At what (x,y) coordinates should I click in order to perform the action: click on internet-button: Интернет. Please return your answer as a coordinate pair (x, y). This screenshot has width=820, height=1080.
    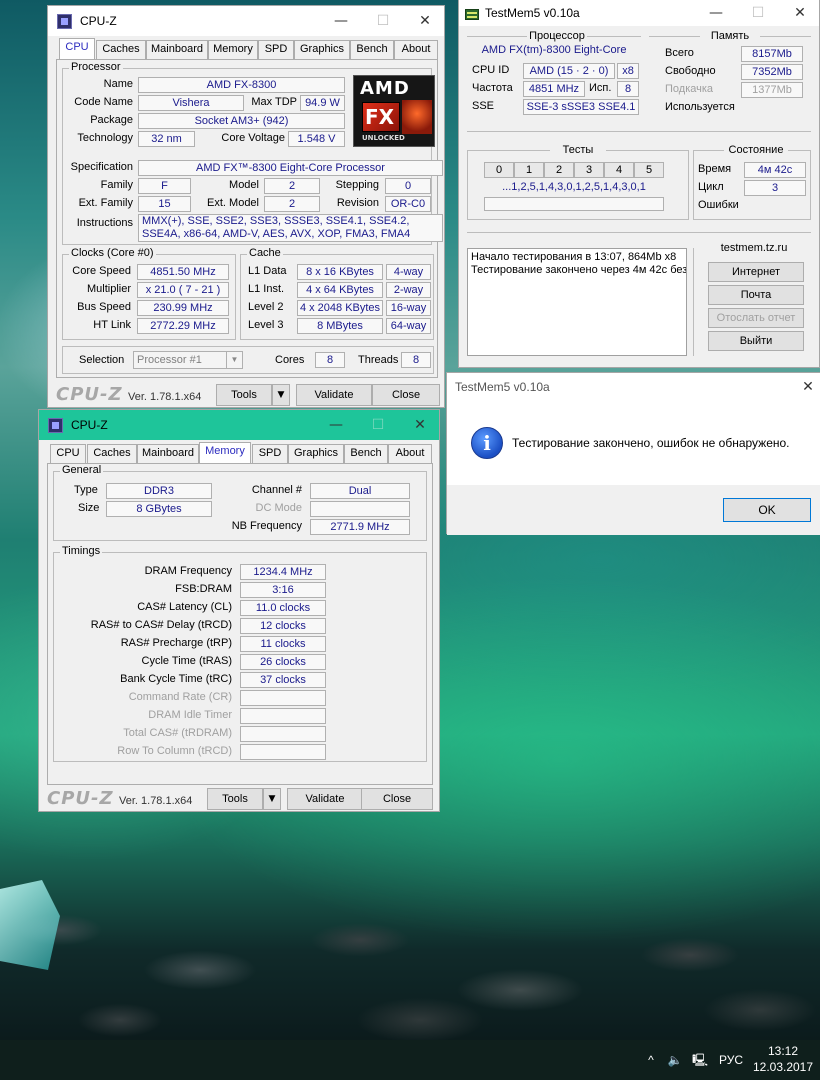
    Looking at the image, I should click on (756, 272).